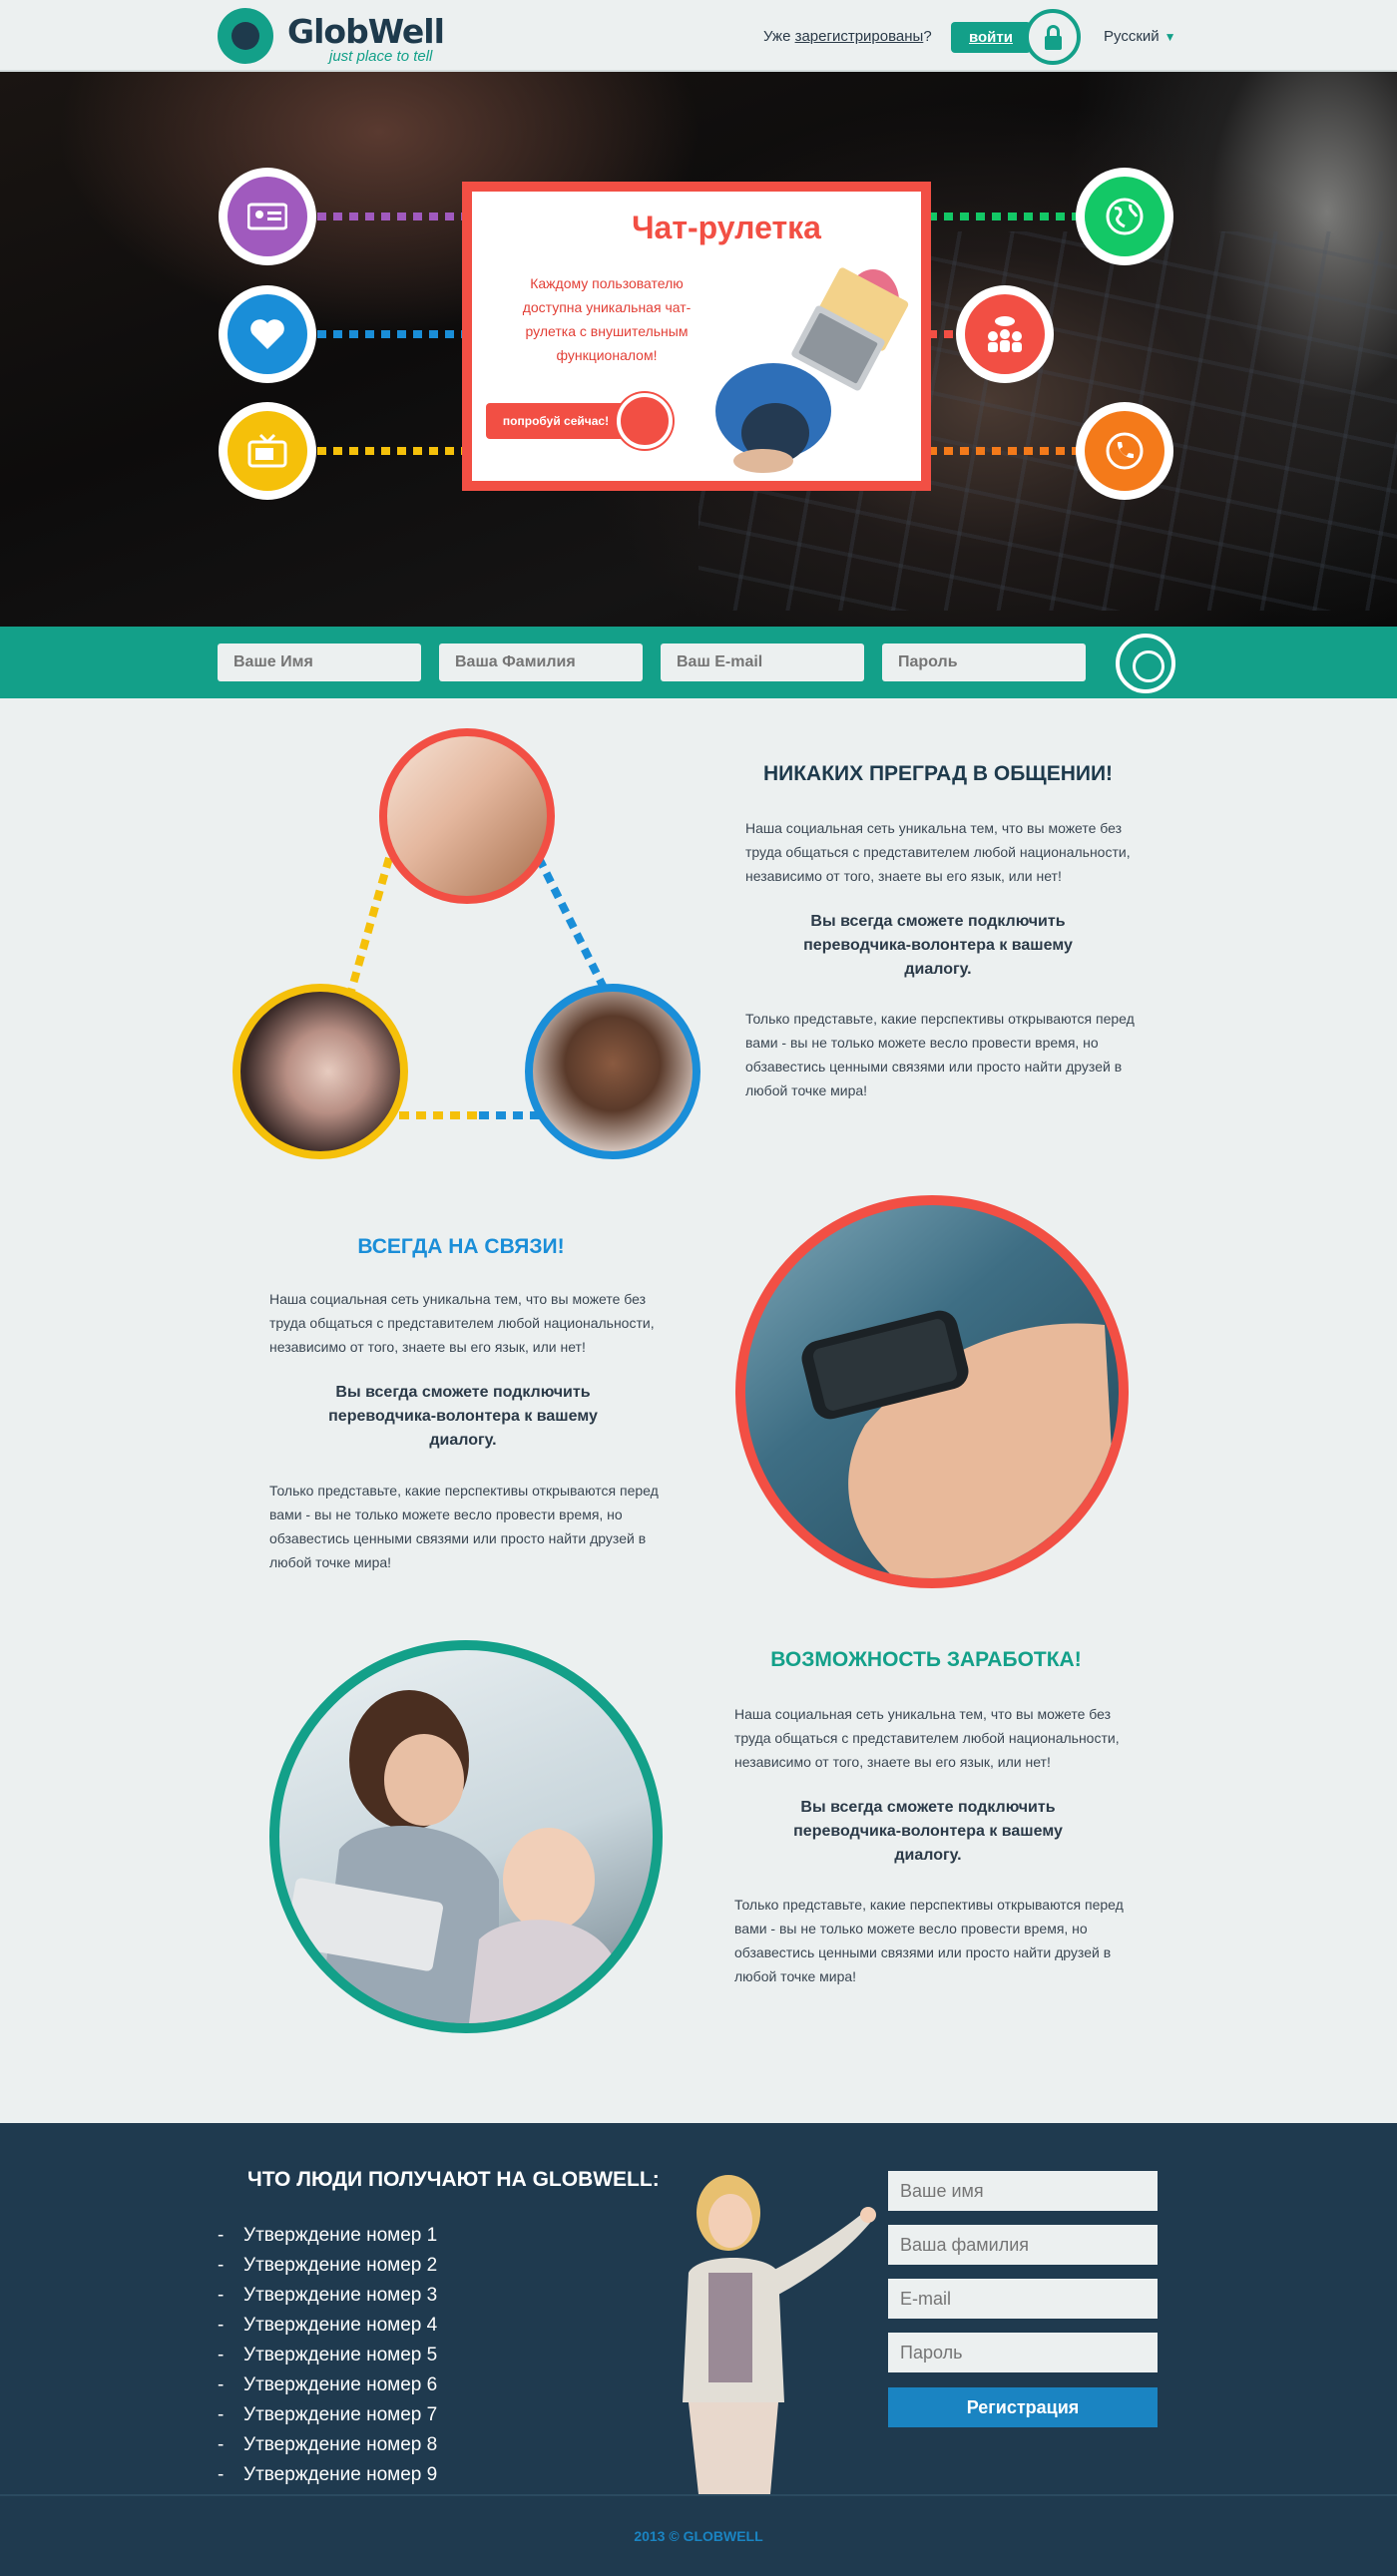  I want to click on benefits-title: ЧТО ЛЮДИ ПОЛУЧАЮТ НА GLOBWELL:, so click(454, 2179).